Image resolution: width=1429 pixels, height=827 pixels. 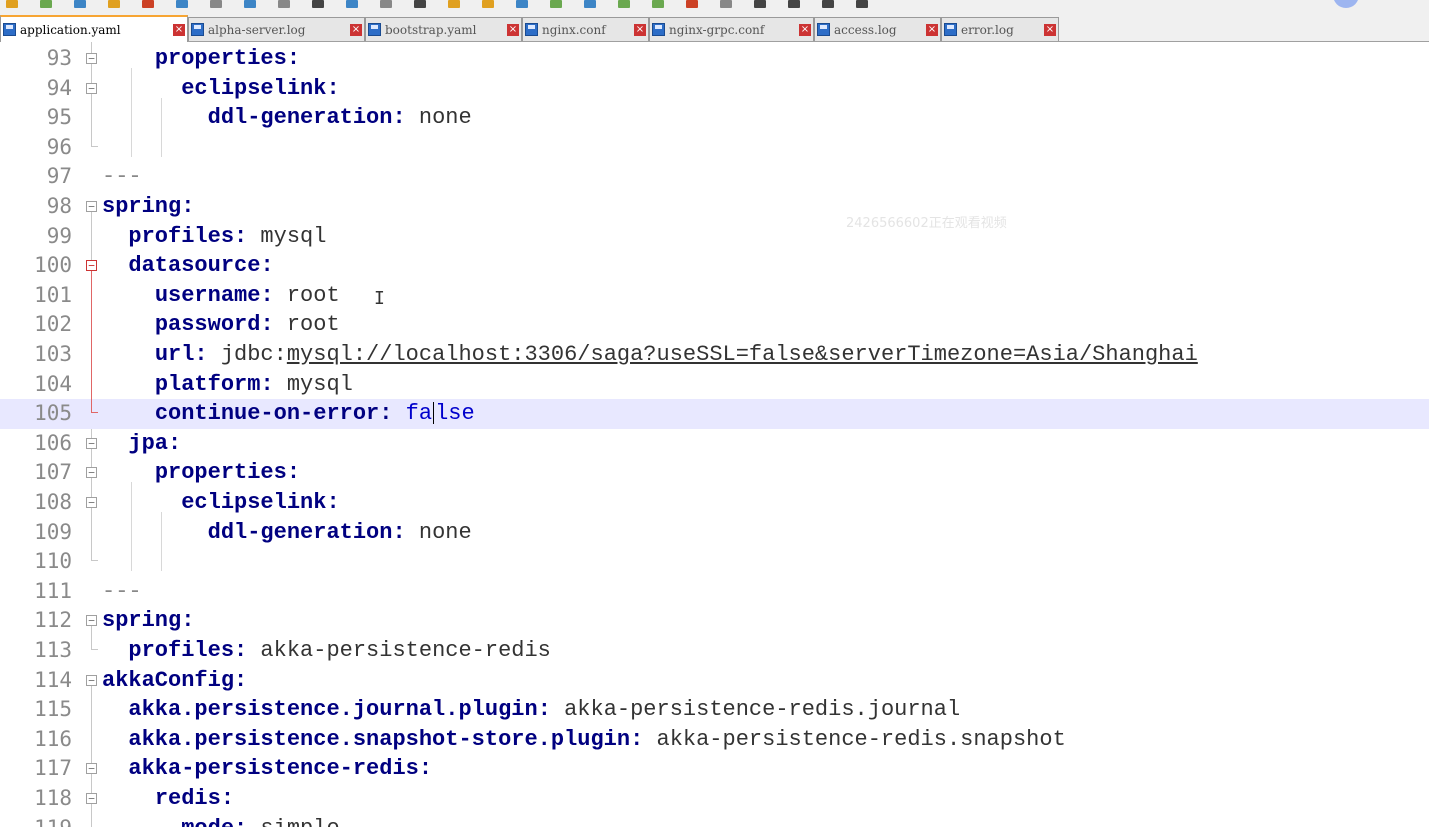 What do you see at coordinates (714, 503) in the screenshot?
I see `code-line: 108 − eclipselink:` at bounding box center [714, 503].